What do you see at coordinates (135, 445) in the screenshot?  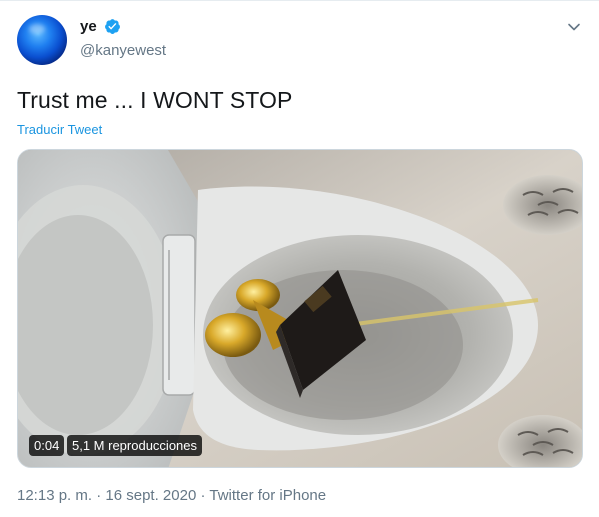 I see `video-views-badge: 5,1 M reproducciones` at bounding box center [135, 445].